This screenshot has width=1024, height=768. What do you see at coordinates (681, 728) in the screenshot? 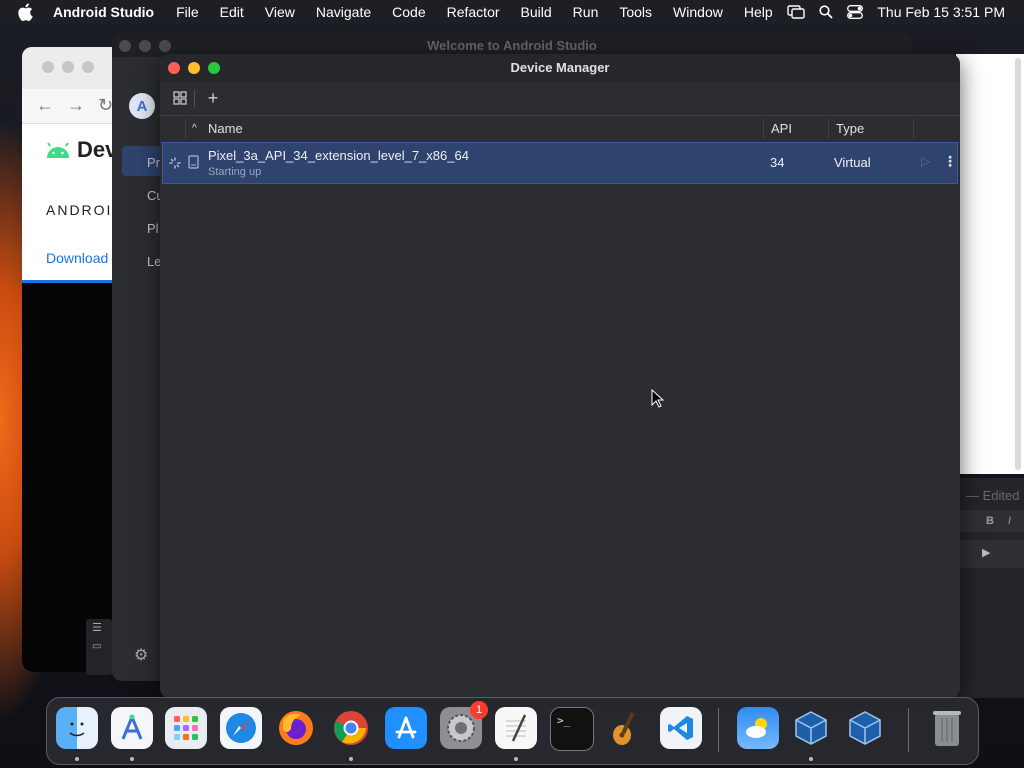
I see `vscode-icon` at bounding box center [681, 728].